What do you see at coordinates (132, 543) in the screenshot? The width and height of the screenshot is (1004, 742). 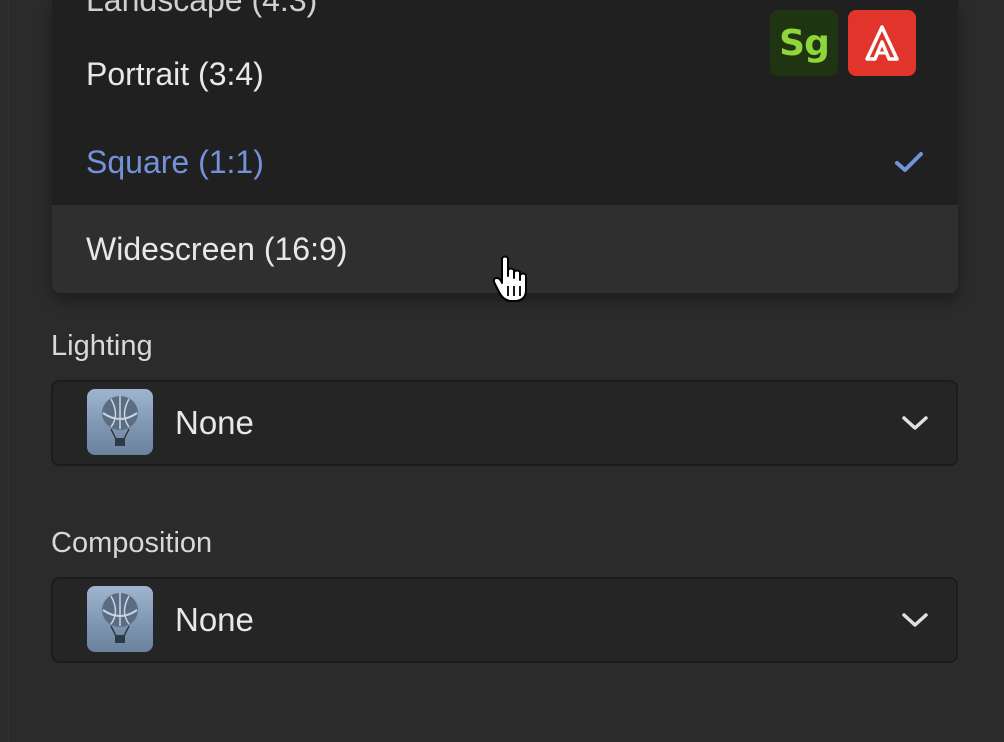 I see `composition-label: Composition` at bounding box center [132, 543].